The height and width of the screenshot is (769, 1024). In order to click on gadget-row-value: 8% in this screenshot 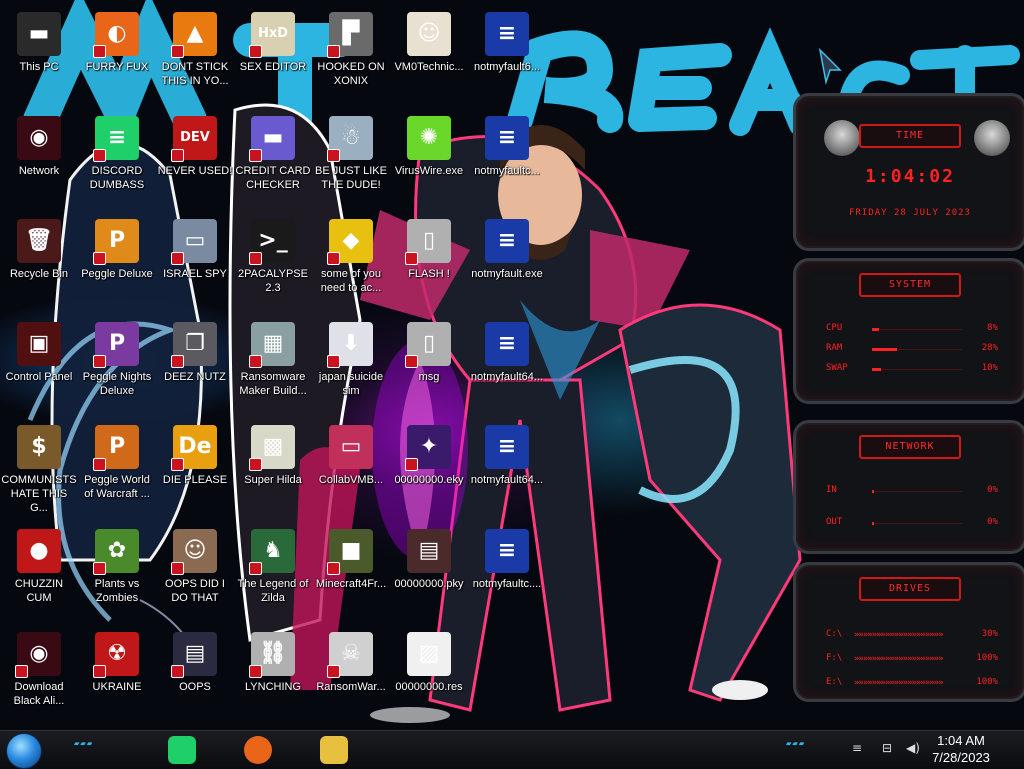, I will do `click(992, 328)`.